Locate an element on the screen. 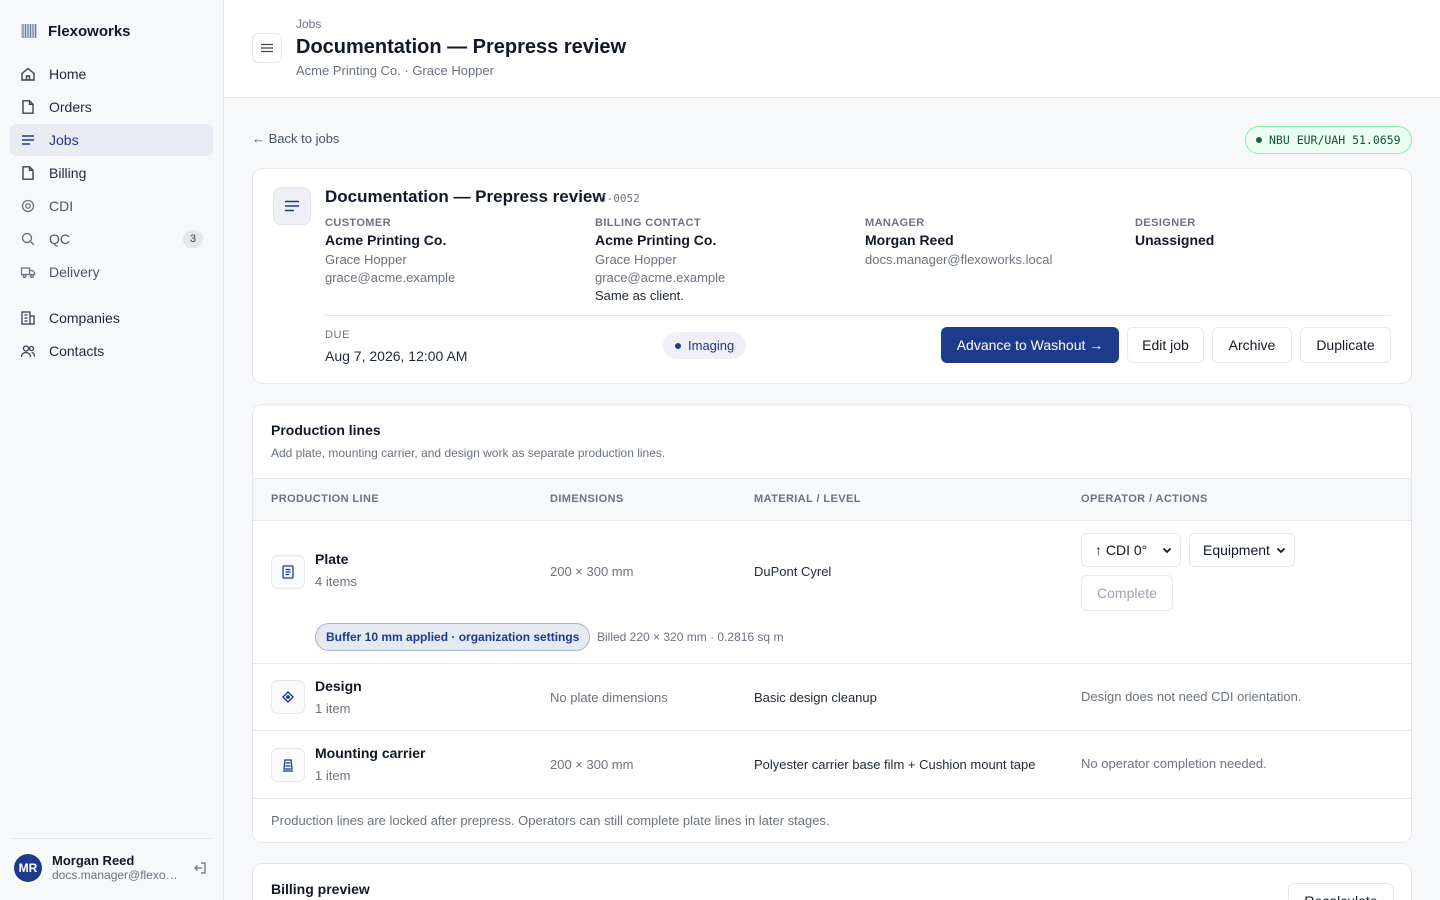  qc-count-badge: 3 is located at coordinates (193, 239).